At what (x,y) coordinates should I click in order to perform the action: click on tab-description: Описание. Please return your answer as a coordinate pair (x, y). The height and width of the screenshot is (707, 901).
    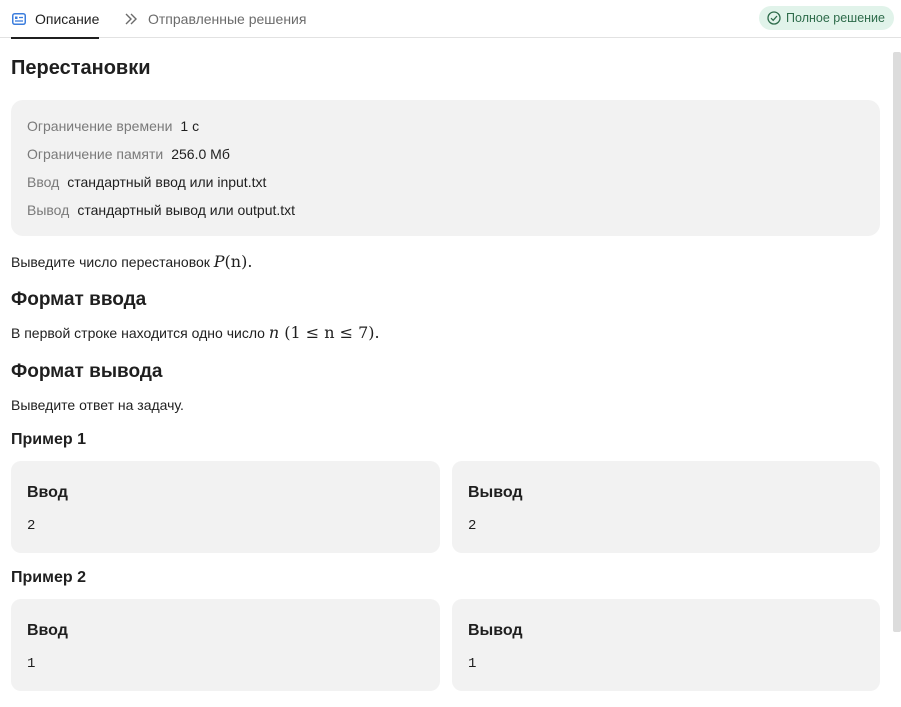
    Looking at the image, I should click on (55, 19).